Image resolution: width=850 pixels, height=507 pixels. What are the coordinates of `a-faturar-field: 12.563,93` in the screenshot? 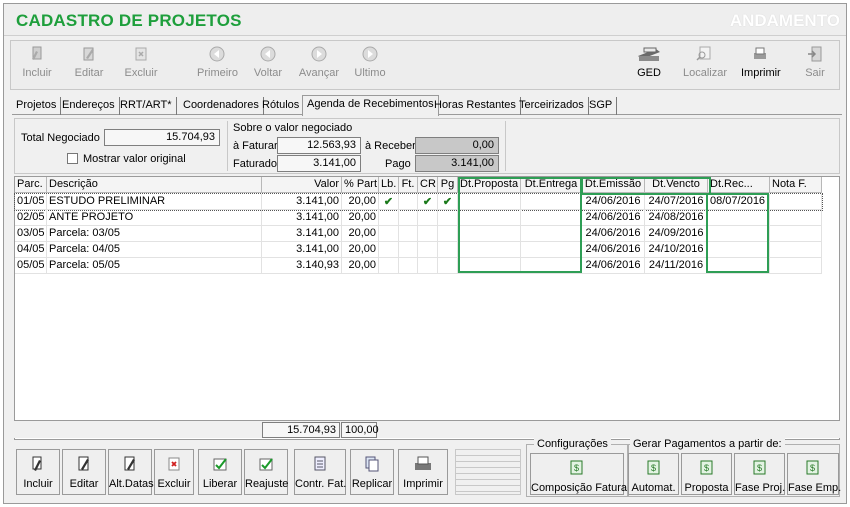 It's located at (319, 145).